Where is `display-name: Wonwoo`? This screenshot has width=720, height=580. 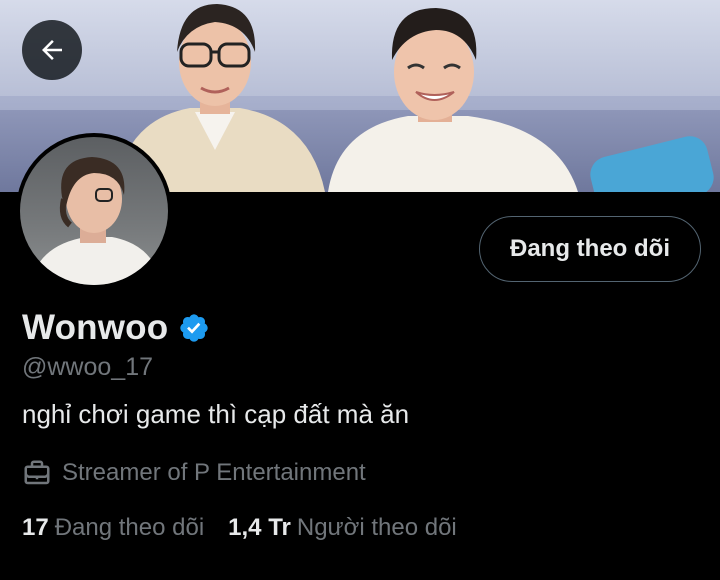
display-name: Wonwoo is located at coordinates (95, 327).